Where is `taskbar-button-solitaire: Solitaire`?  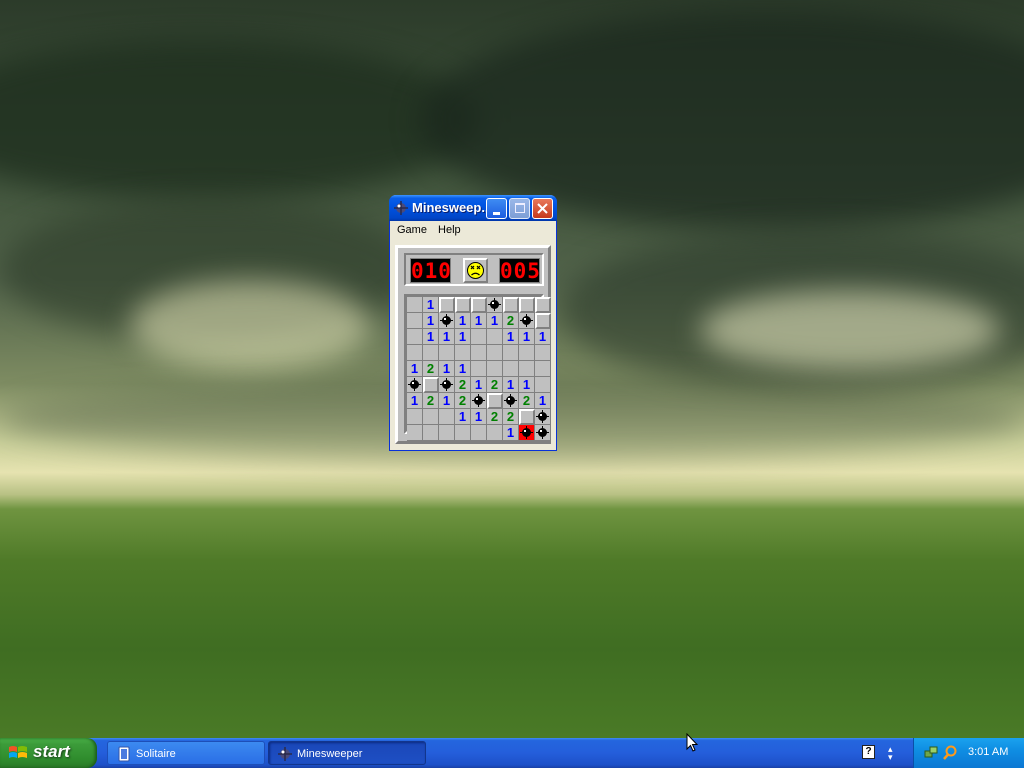
taskbar-button-solitaire: Solitaire is located at coordinates (186, 753).